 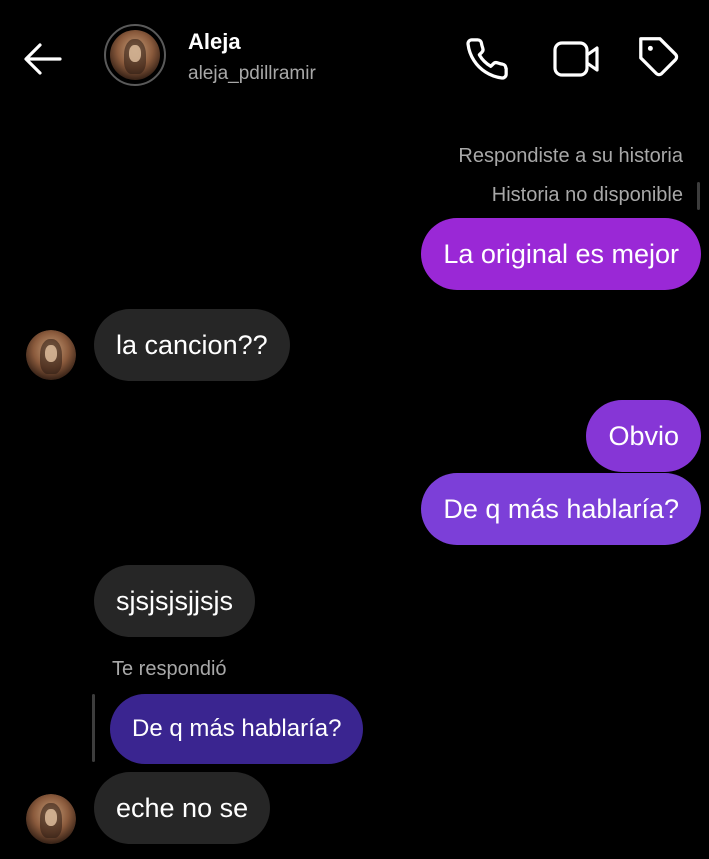 I want to click on story-reply-label: Respondiste a su historia, so click(x=570, y=156).